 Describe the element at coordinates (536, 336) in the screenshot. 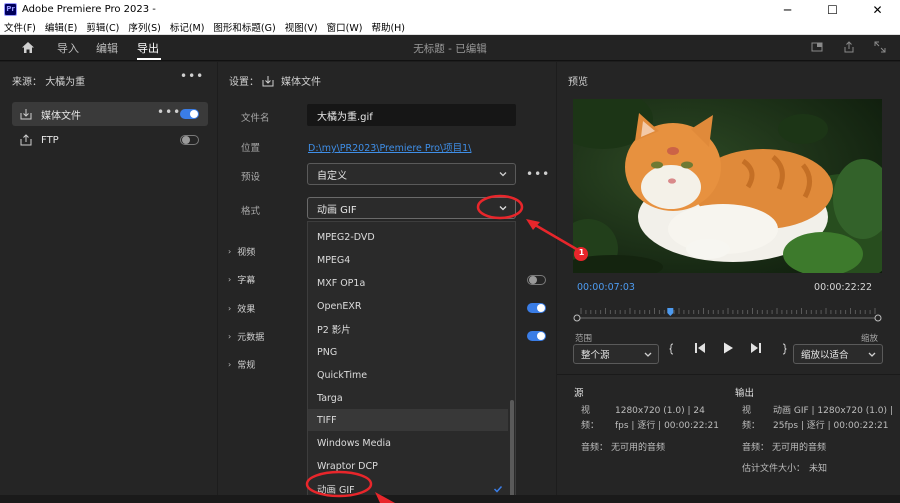

I see `metadata-toggle` at that location.